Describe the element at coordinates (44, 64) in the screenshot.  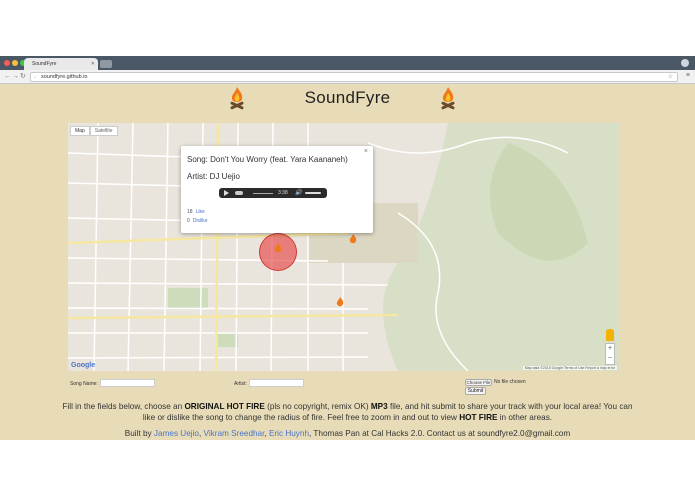
I see `tab-title: SoundFyre` at that location.